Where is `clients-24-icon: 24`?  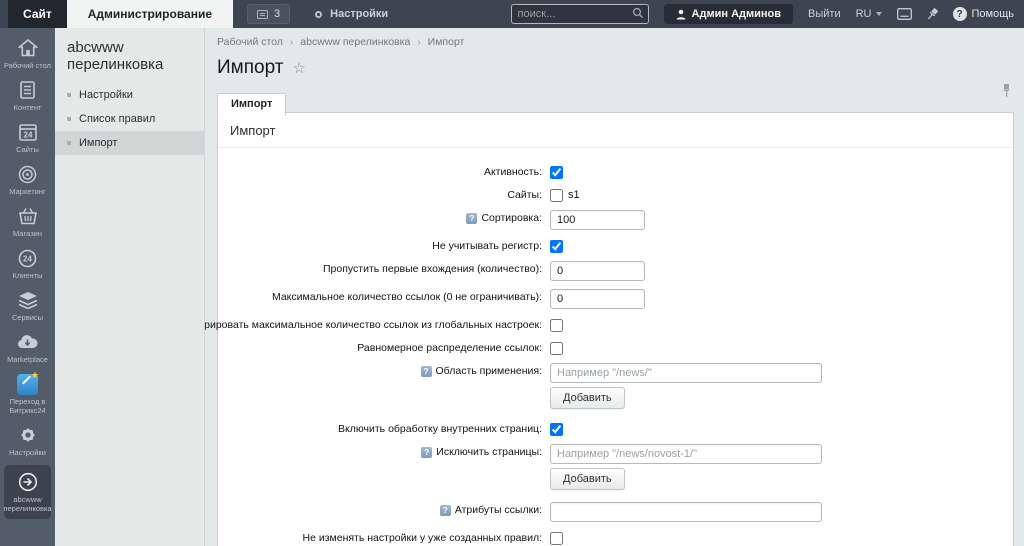
clients-24-icon: 24 is located at coordinates (27, 258).